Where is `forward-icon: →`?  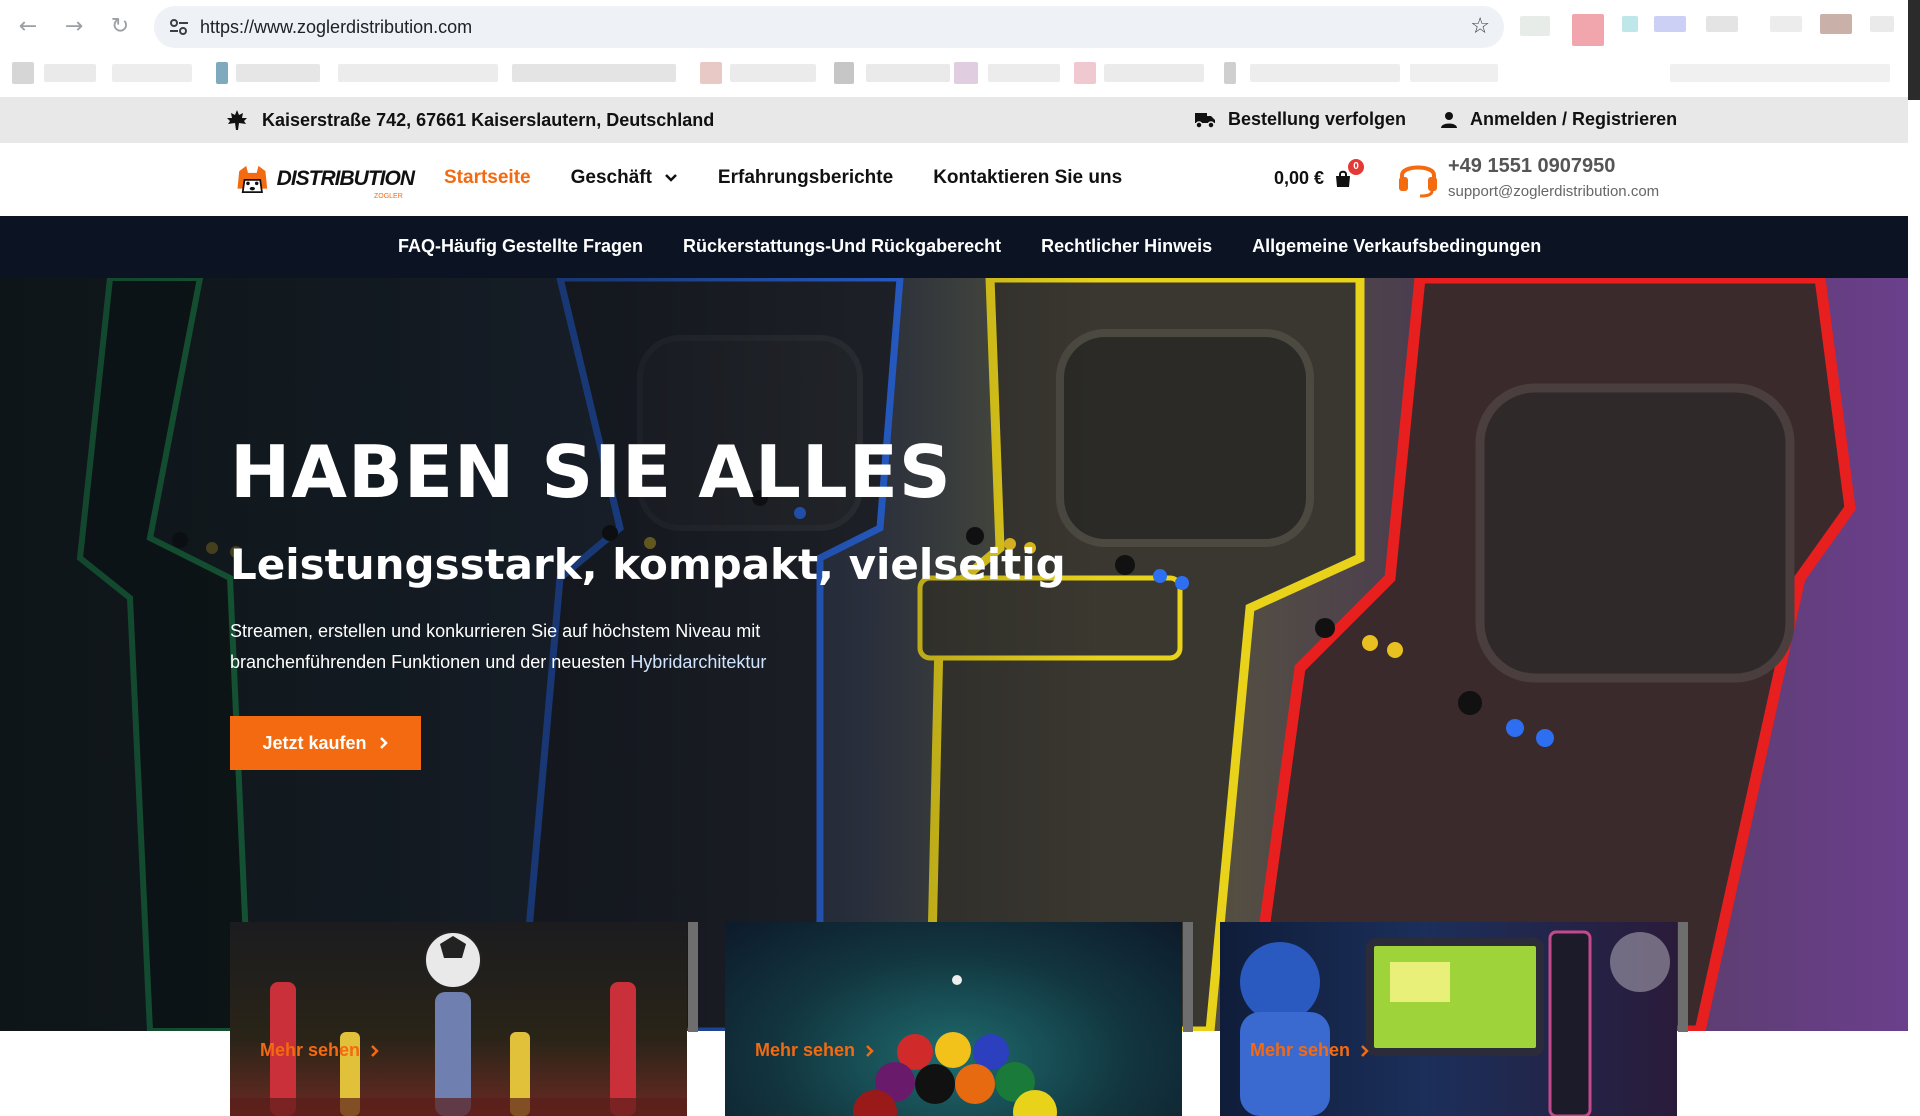
forward-icon: → is located at coordinates (74, 26).